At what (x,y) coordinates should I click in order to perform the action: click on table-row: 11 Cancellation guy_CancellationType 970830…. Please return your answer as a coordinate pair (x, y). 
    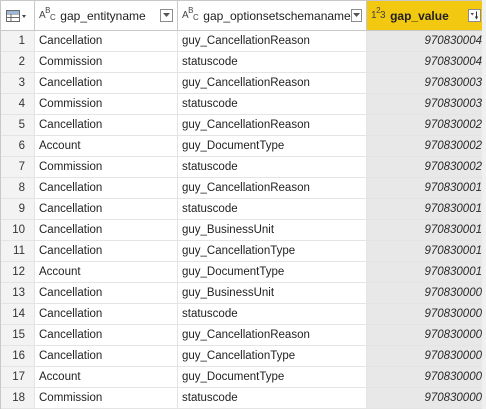
    Looking at the image, I should click on (243, 251).